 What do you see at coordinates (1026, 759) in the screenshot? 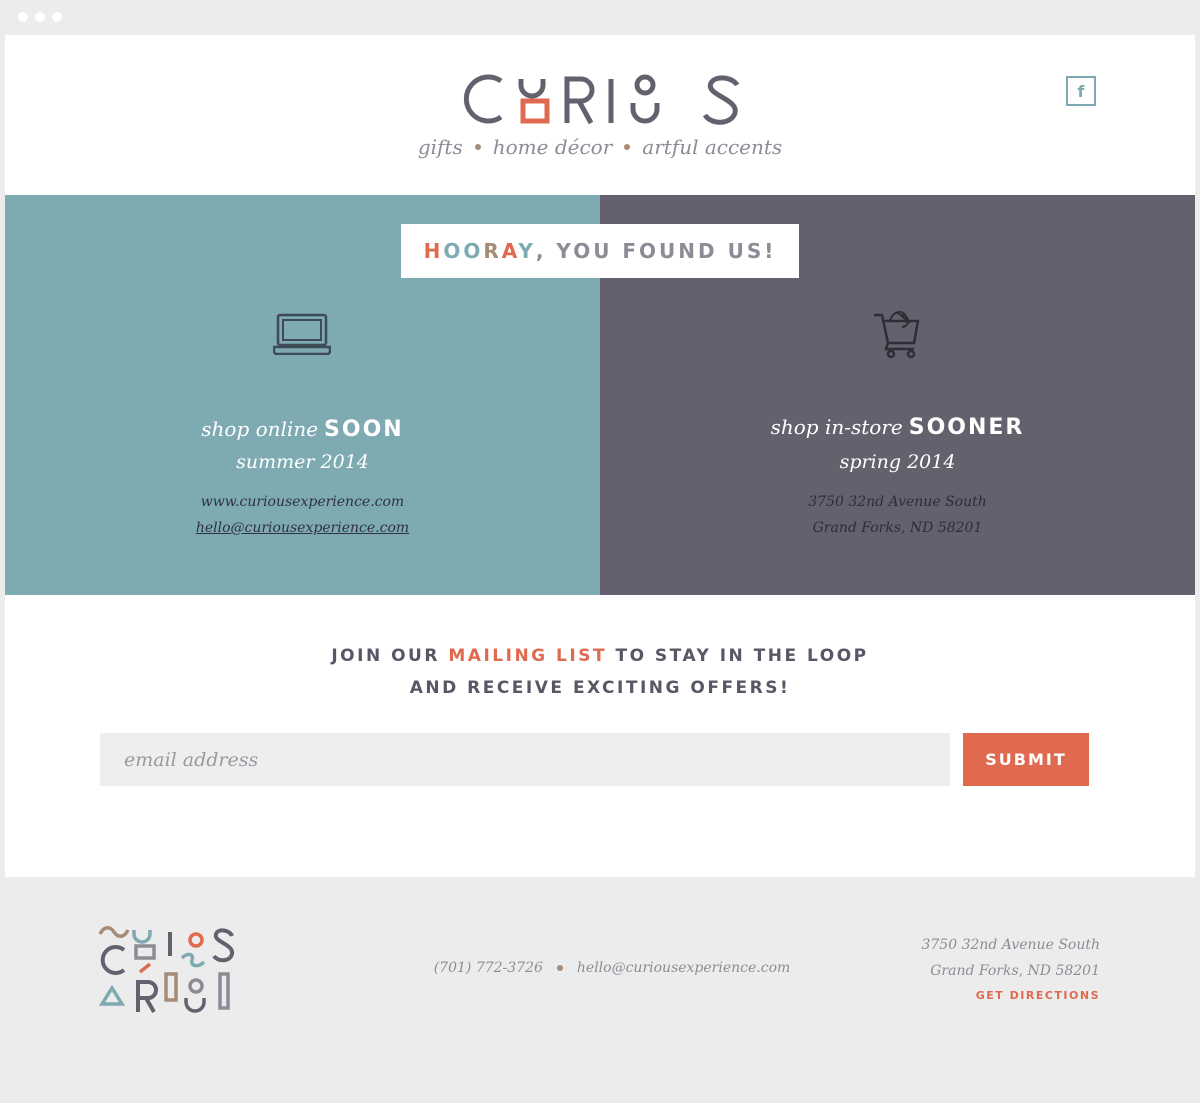
I see `submit-button: SUBMIT` at bounding box center [1026, 759].